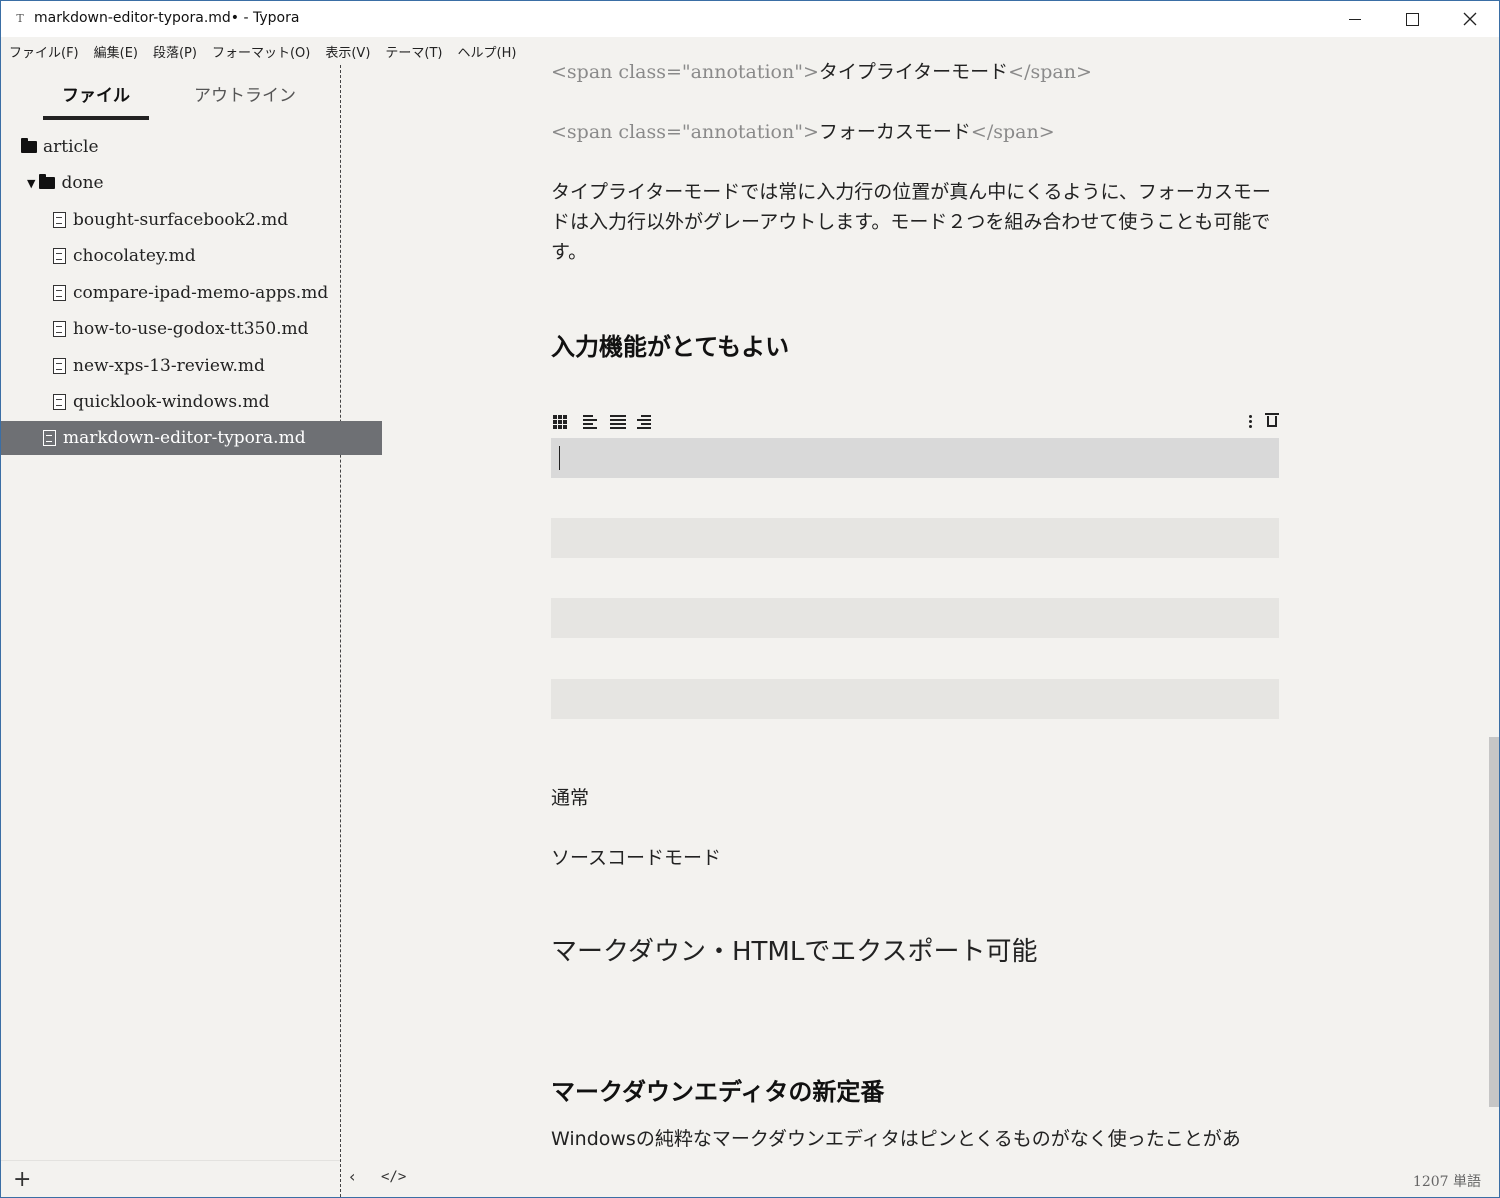  Describe the element at coordinates (170, 1178) in the screenshot. I see `sidebar-footer: +` at that location.